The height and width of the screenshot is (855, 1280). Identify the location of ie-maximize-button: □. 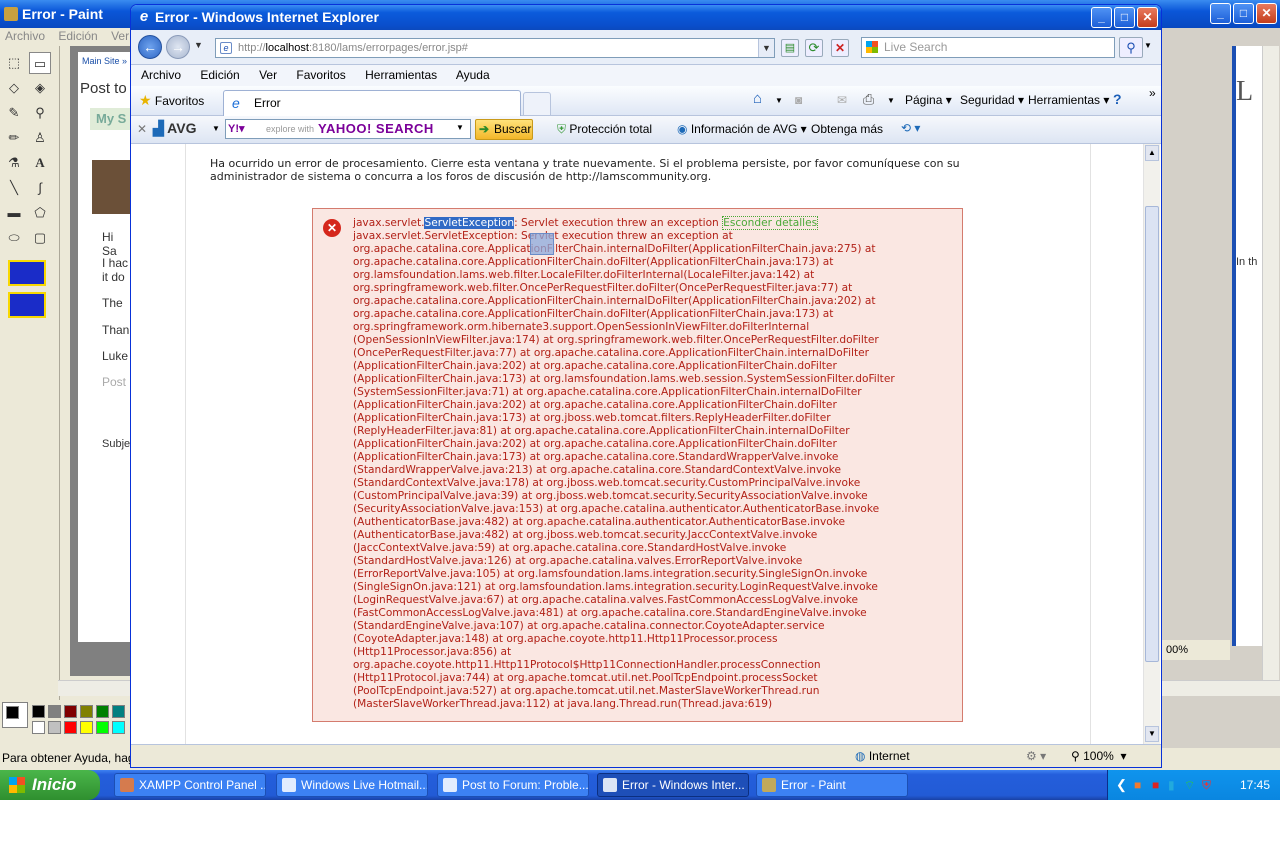
(1124, 17).